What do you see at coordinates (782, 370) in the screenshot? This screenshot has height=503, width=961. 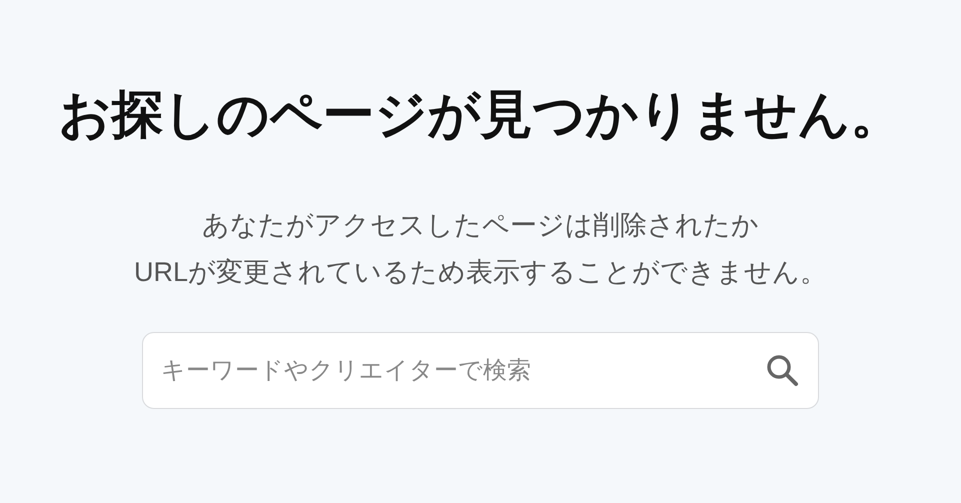 I see `search-icon` at bounding box center [782, 370].